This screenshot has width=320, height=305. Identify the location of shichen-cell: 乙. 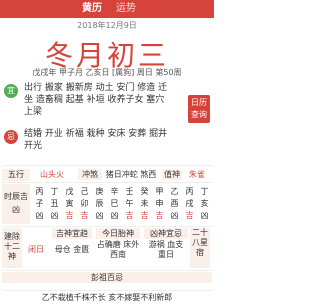
(174, 191).